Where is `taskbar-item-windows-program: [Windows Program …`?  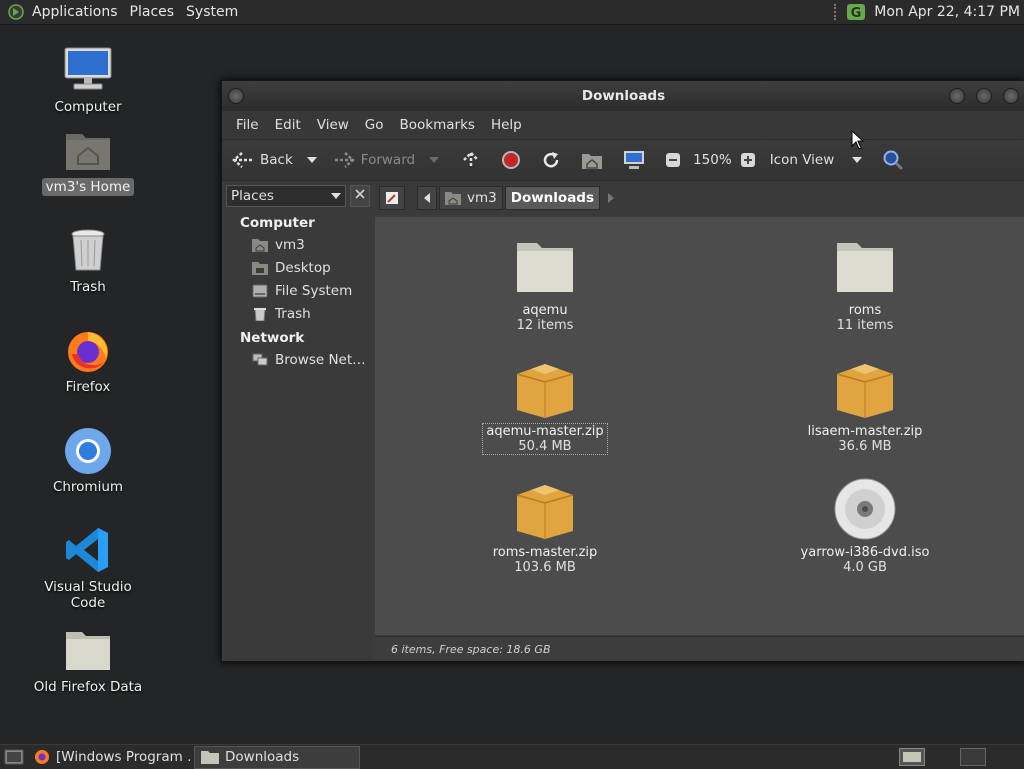 taskbar-item-windows-program: [Windows Program … is located at coordinates (109, 757).